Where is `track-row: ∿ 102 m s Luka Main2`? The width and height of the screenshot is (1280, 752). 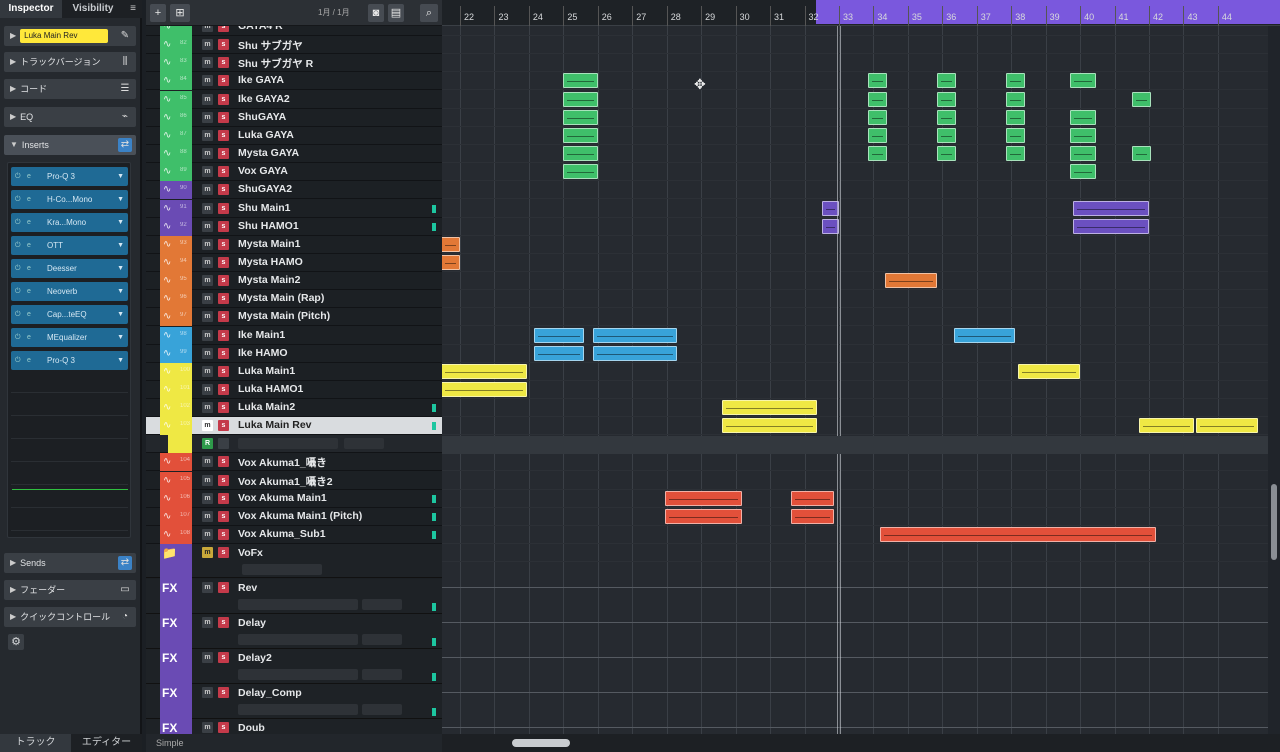
track-row: ∿ 102 m s Luka Main2 is located at coordinates (294, 408).